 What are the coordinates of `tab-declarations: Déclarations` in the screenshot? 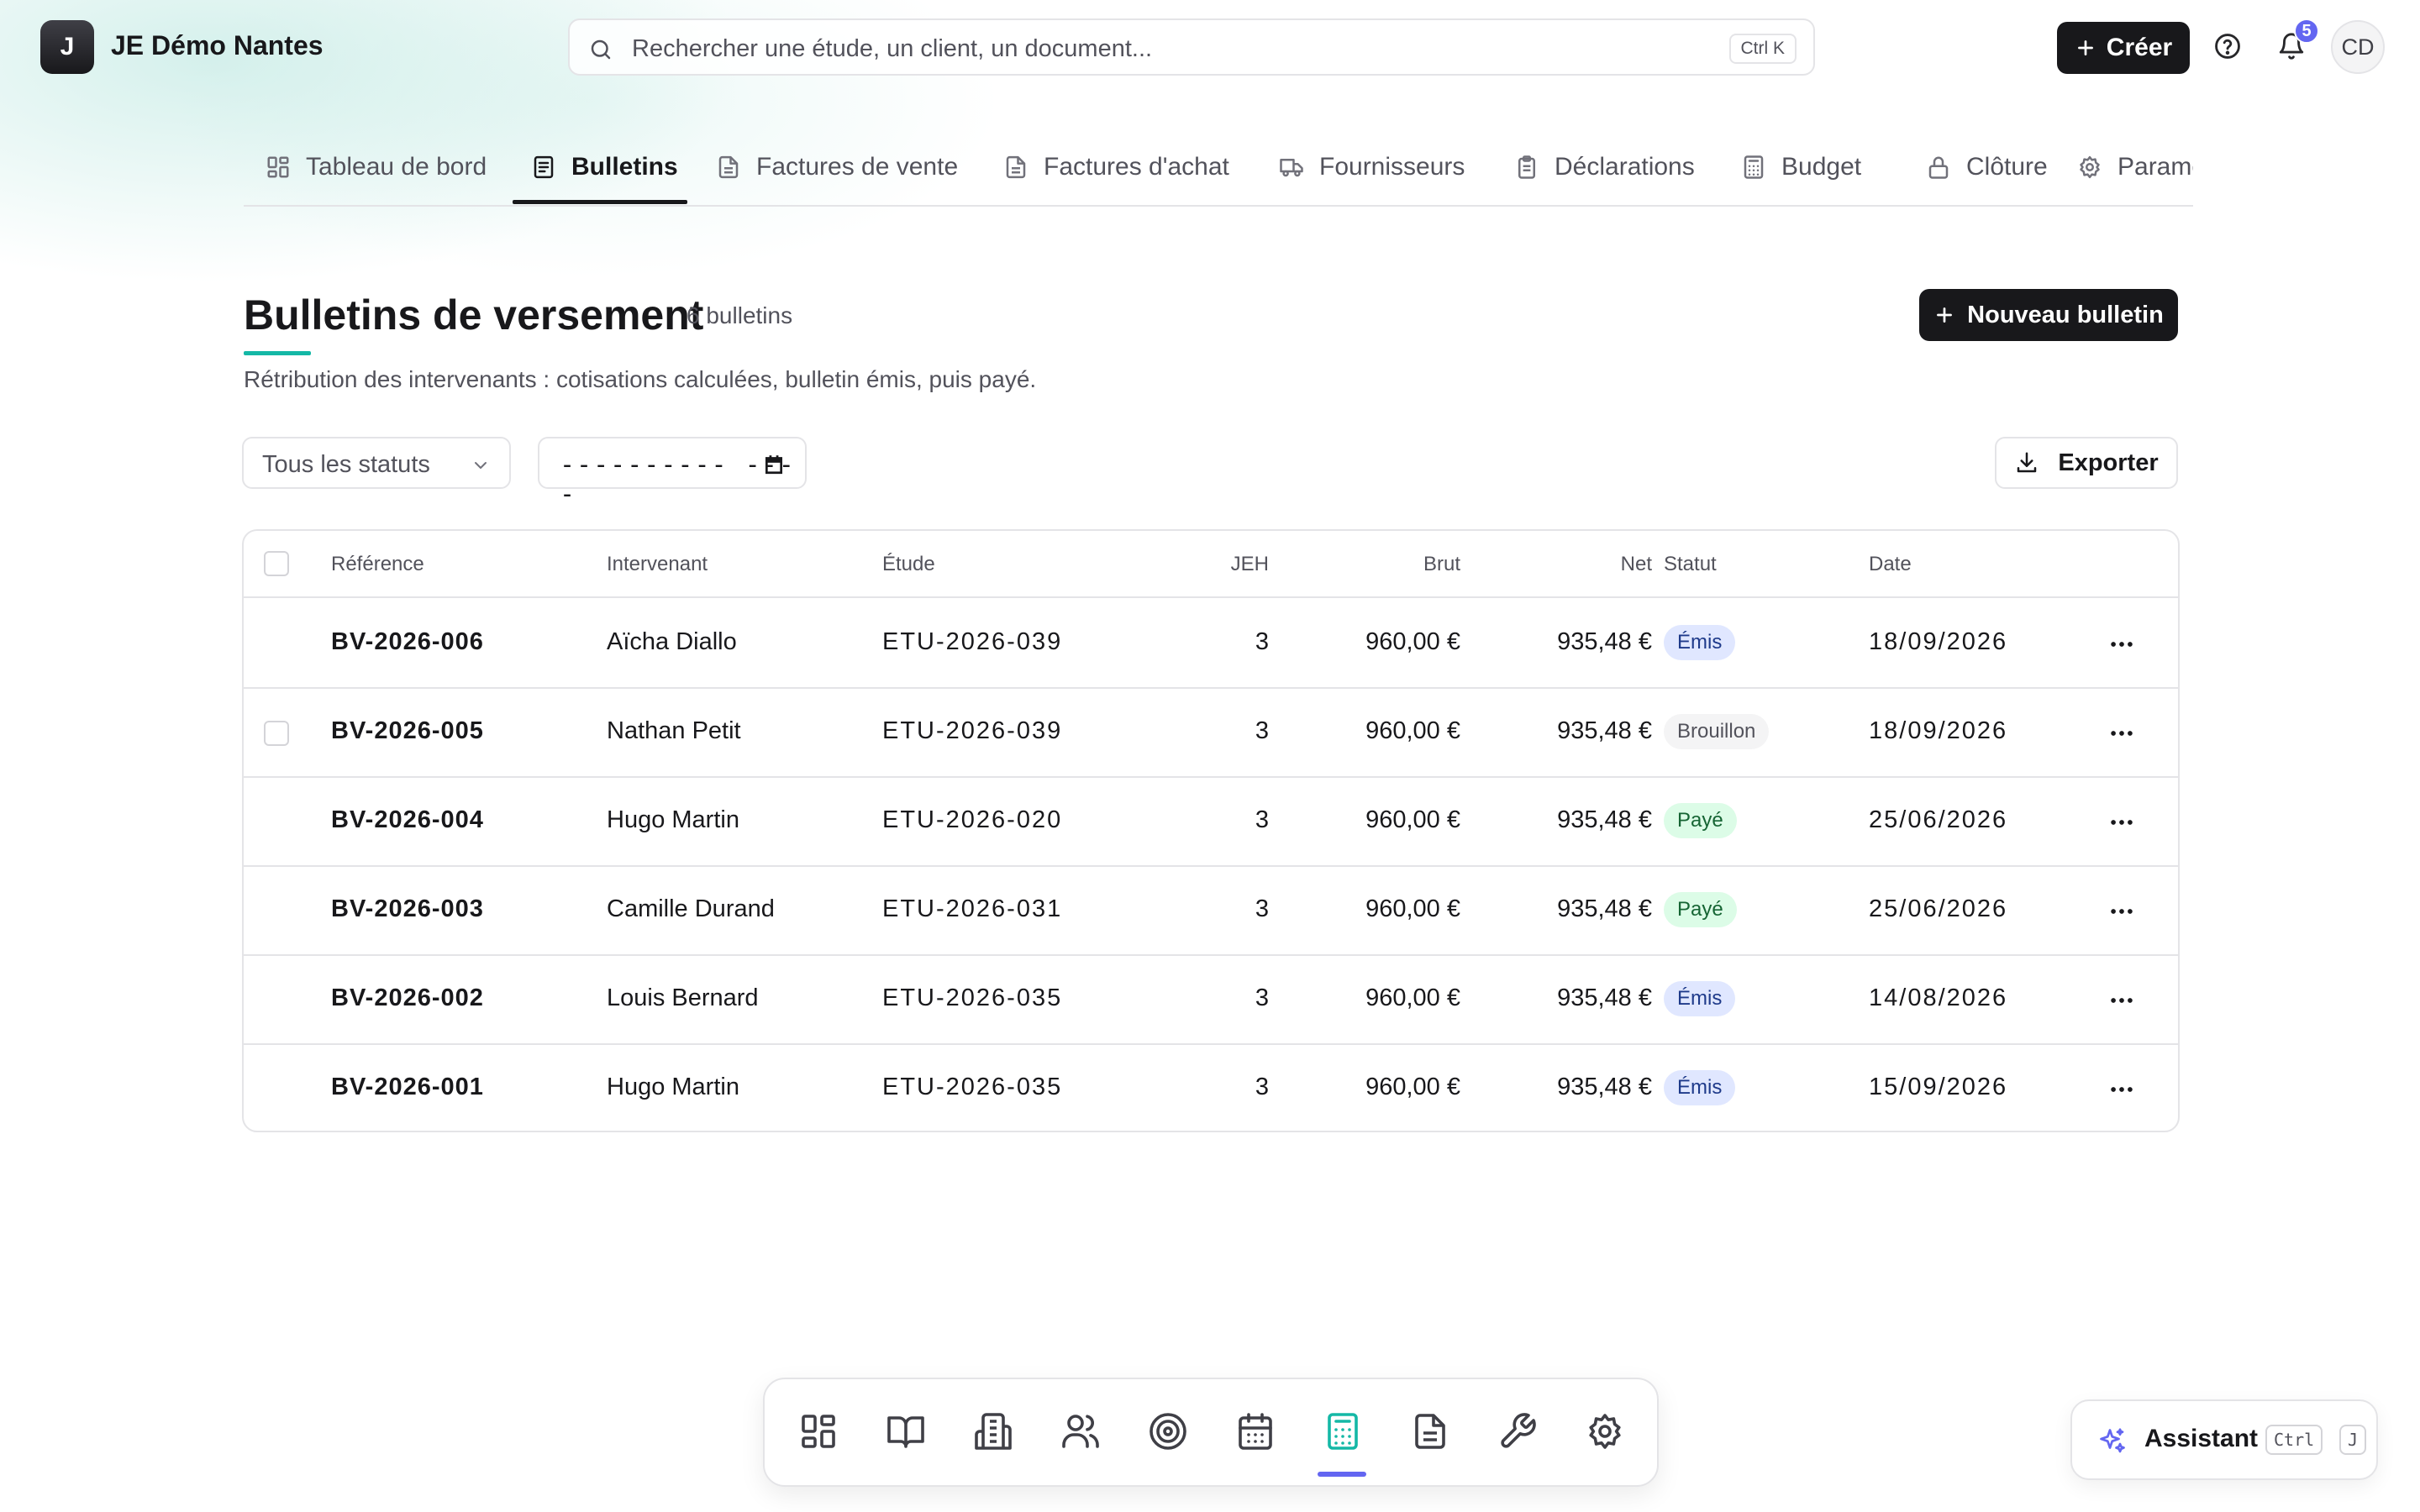 It's located at (1604, 174).